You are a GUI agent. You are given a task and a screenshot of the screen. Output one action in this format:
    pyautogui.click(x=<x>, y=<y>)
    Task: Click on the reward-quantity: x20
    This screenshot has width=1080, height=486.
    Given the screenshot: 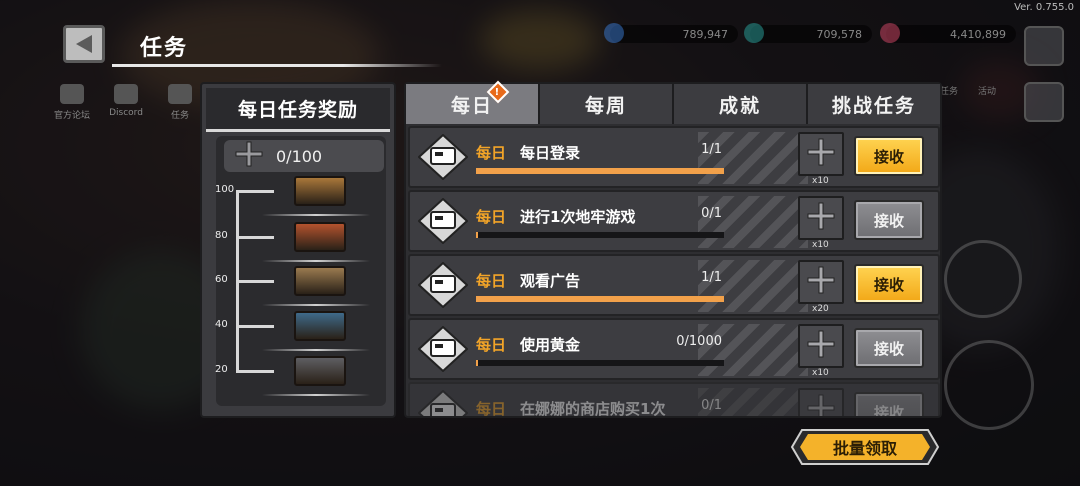 What is the action you would take?
    pyautogui.click(x=820, y=309)
    